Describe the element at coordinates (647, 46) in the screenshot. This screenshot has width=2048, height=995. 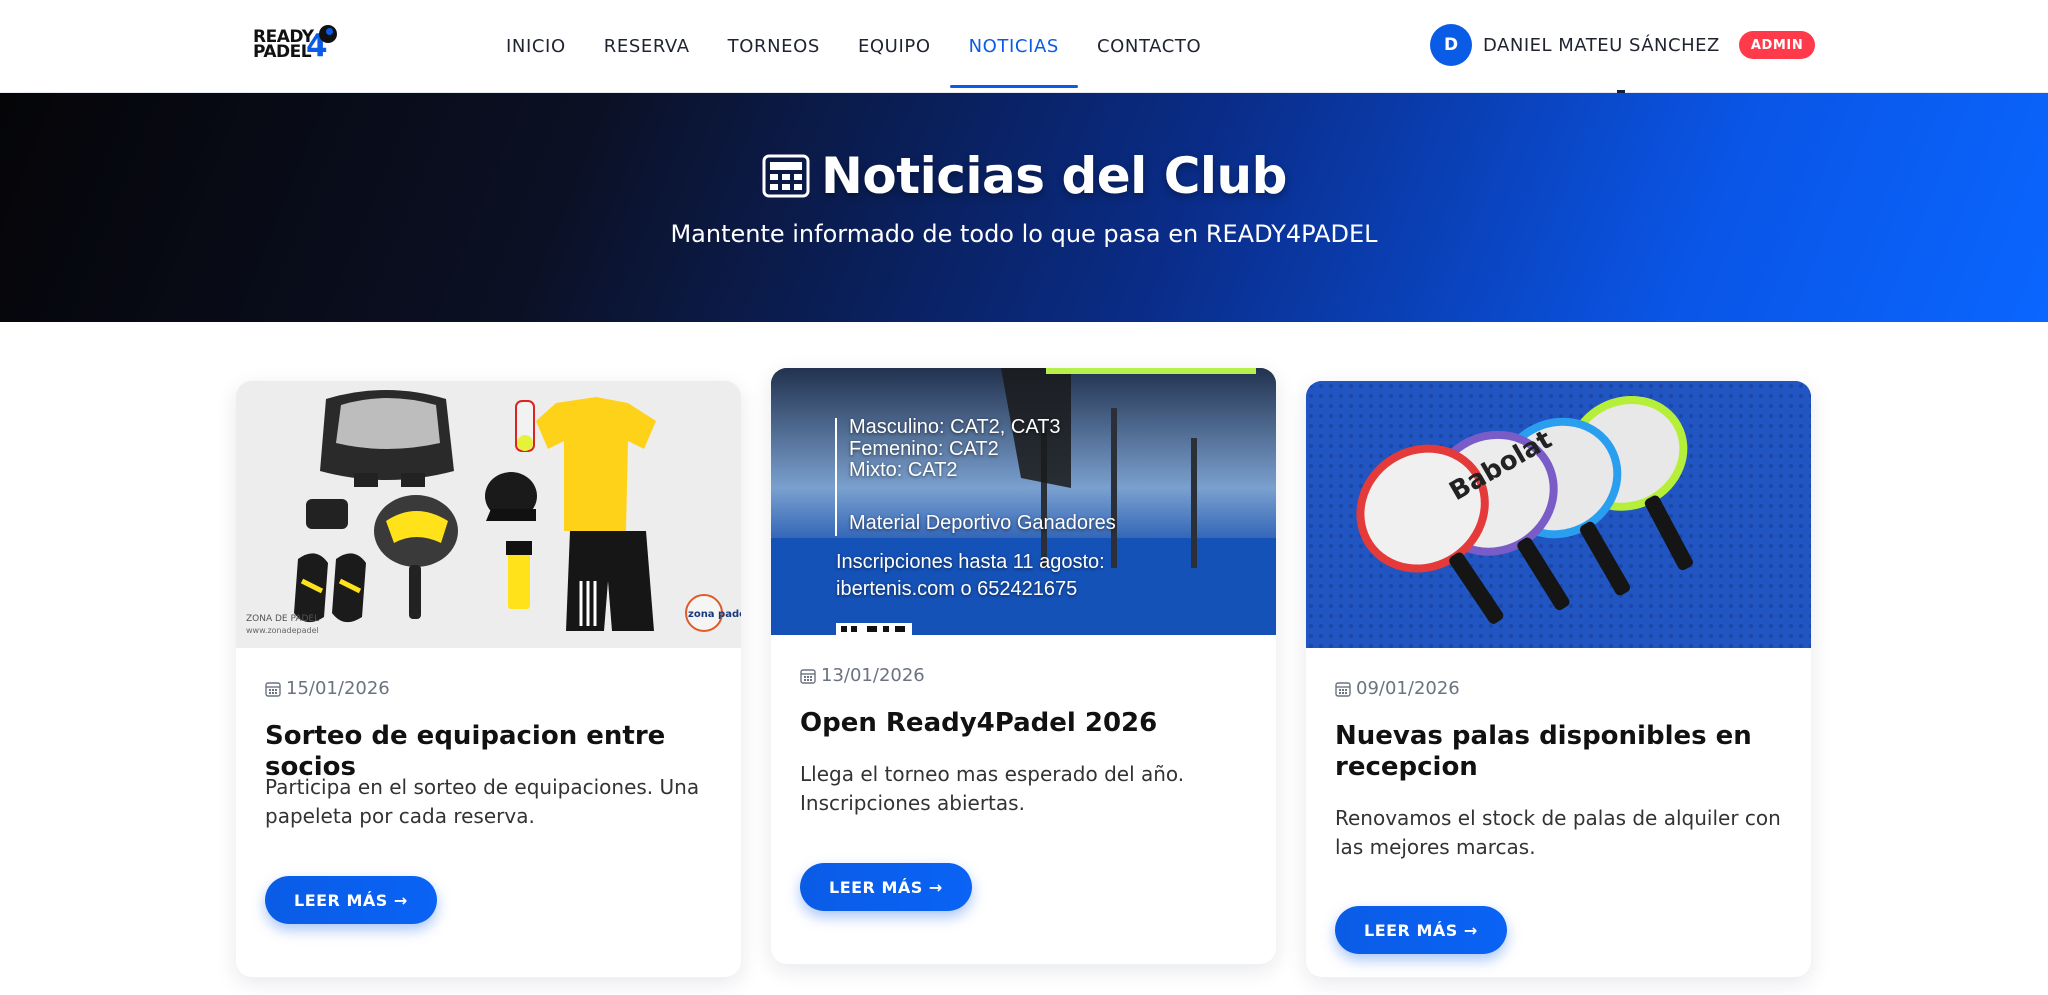
I see `nav-item-reserva: RESERVA` at that location.